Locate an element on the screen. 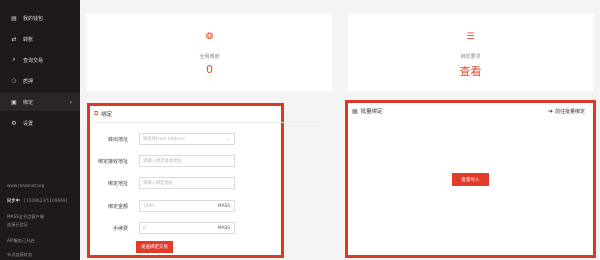 This screenshot has height=260, width=600. bind-panel-header: ⧉ 绑定 is located at coordinates (101, 114).